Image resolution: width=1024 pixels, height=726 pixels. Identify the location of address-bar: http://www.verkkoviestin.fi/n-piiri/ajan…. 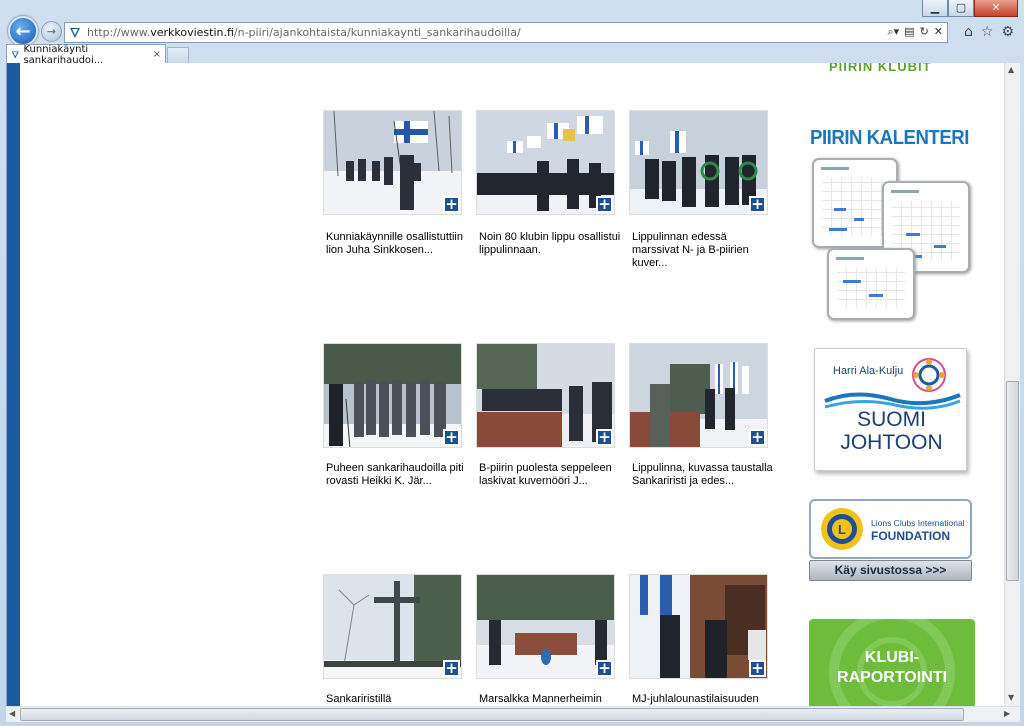
(506, 32).